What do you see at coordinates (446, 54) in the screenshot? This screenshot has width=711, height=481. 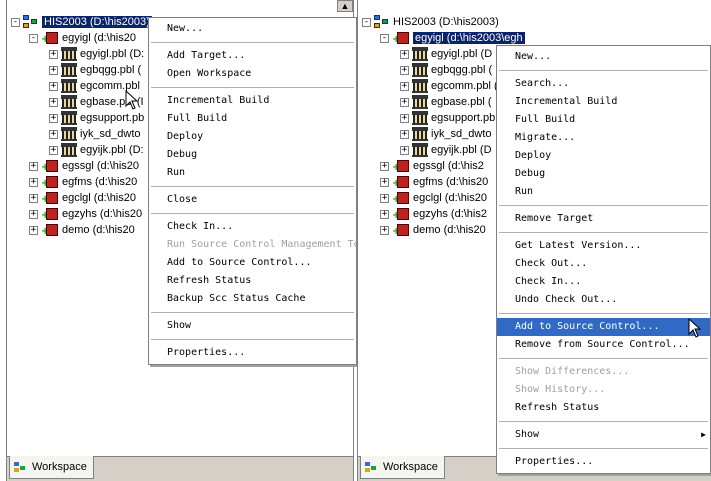 I see `tree-library: + egyigl.pbl (D` at bounding box center [446, 54].